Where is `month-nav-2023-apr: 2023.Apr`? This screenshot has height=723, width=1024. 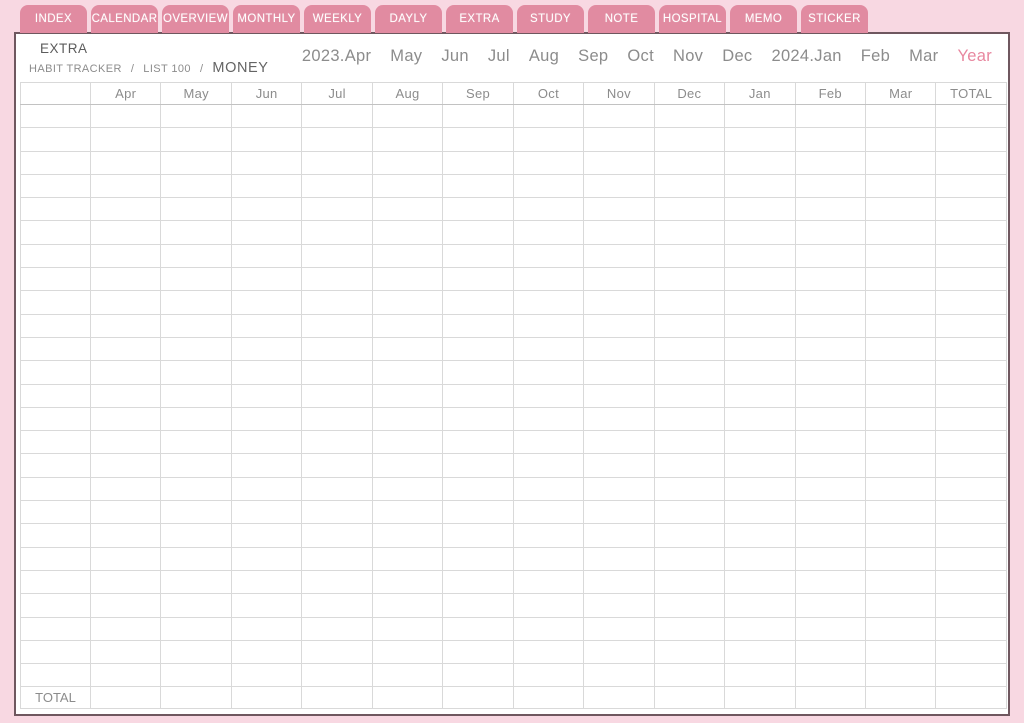
month-nav-2023-apr: 2023.Apr is located at coordinates (336, 56).